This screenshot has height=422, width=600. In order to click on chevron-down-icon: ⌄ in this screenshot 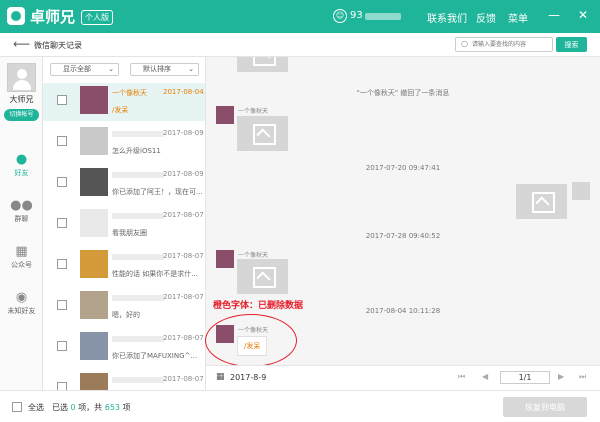, I will do `click(111, 69)`.